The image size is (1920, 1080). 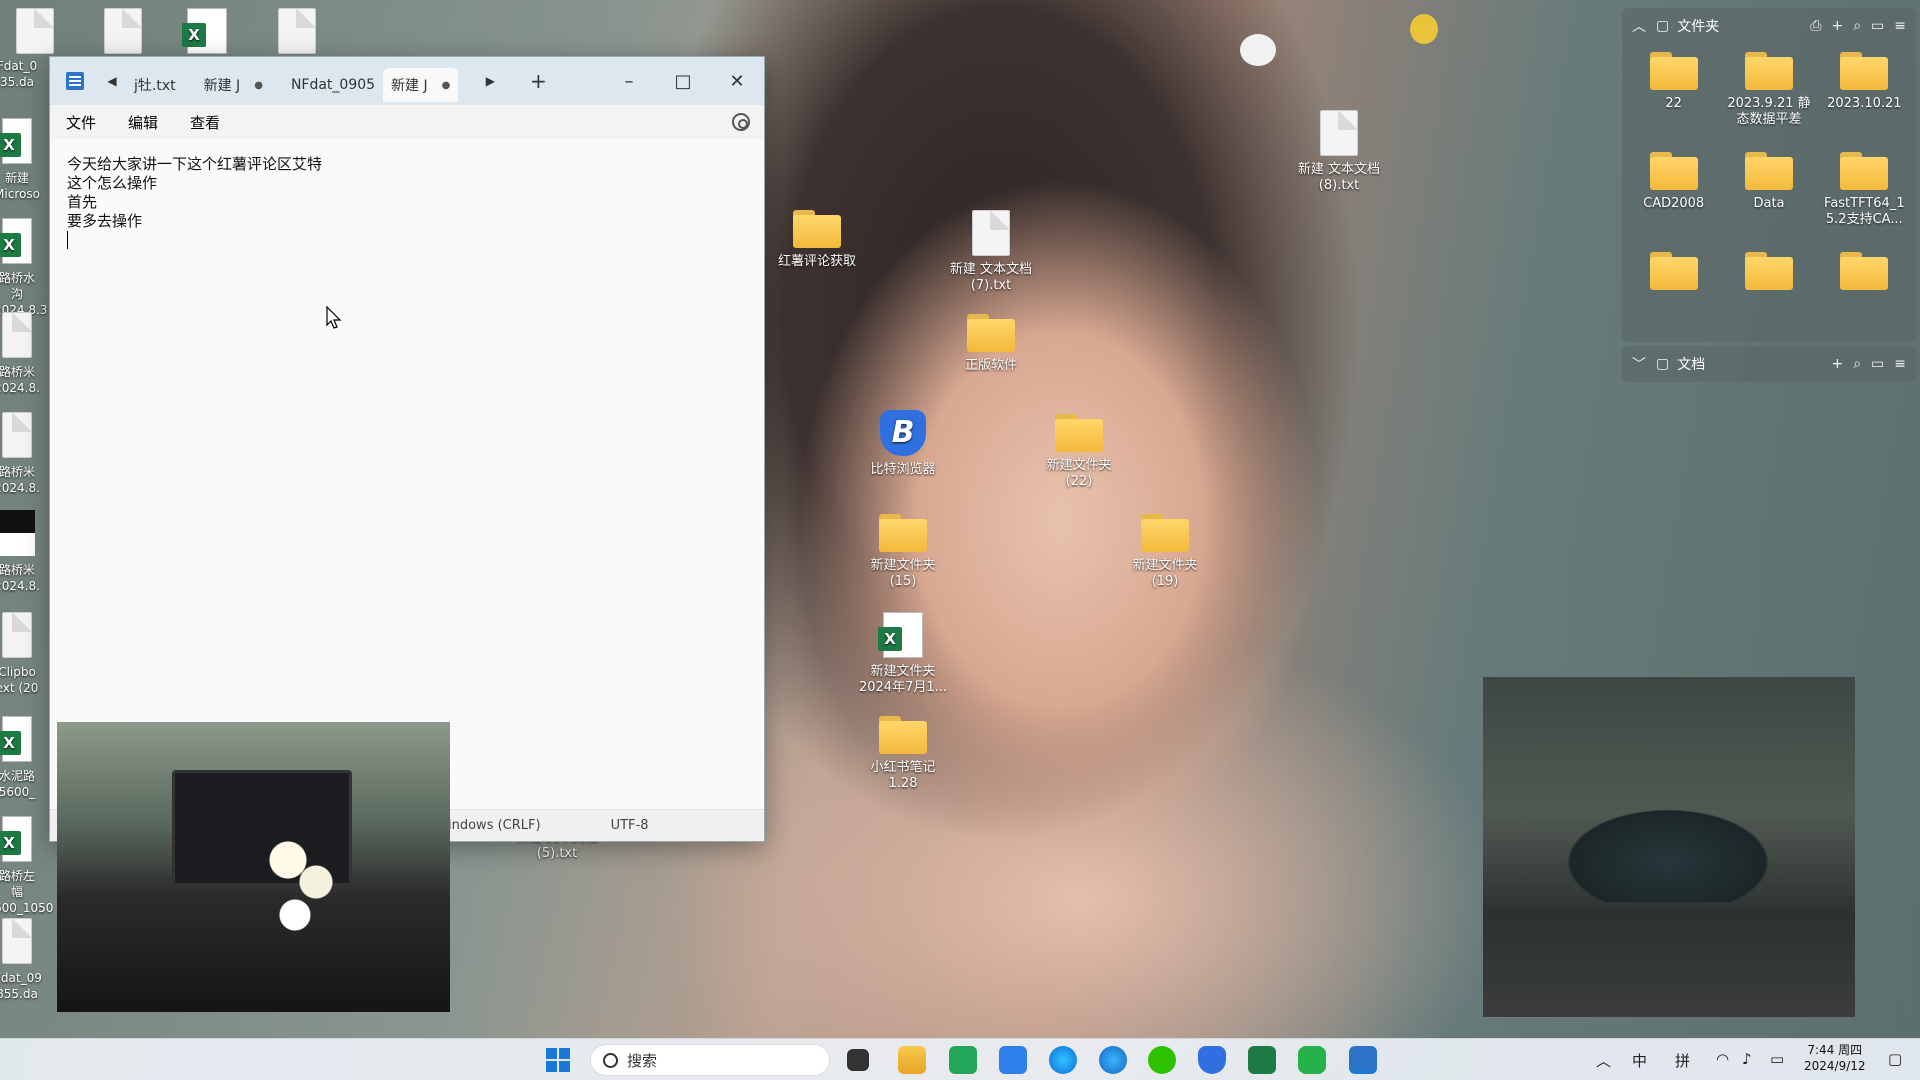 I want to click on close-icon: ✕, so click(x=737, y=81).